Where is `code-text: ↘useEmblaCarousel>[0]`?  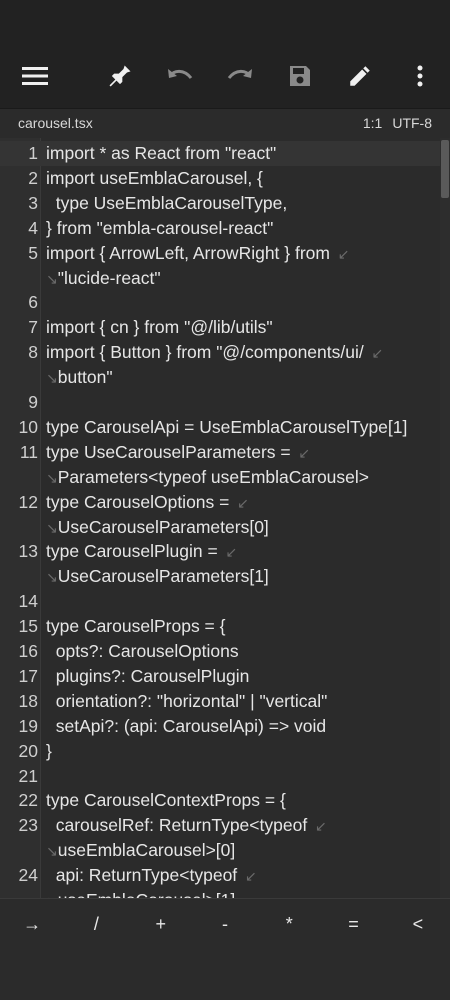
code-text: ↘useEmblaCarousel>[0] is located at coordinates (141, 850).